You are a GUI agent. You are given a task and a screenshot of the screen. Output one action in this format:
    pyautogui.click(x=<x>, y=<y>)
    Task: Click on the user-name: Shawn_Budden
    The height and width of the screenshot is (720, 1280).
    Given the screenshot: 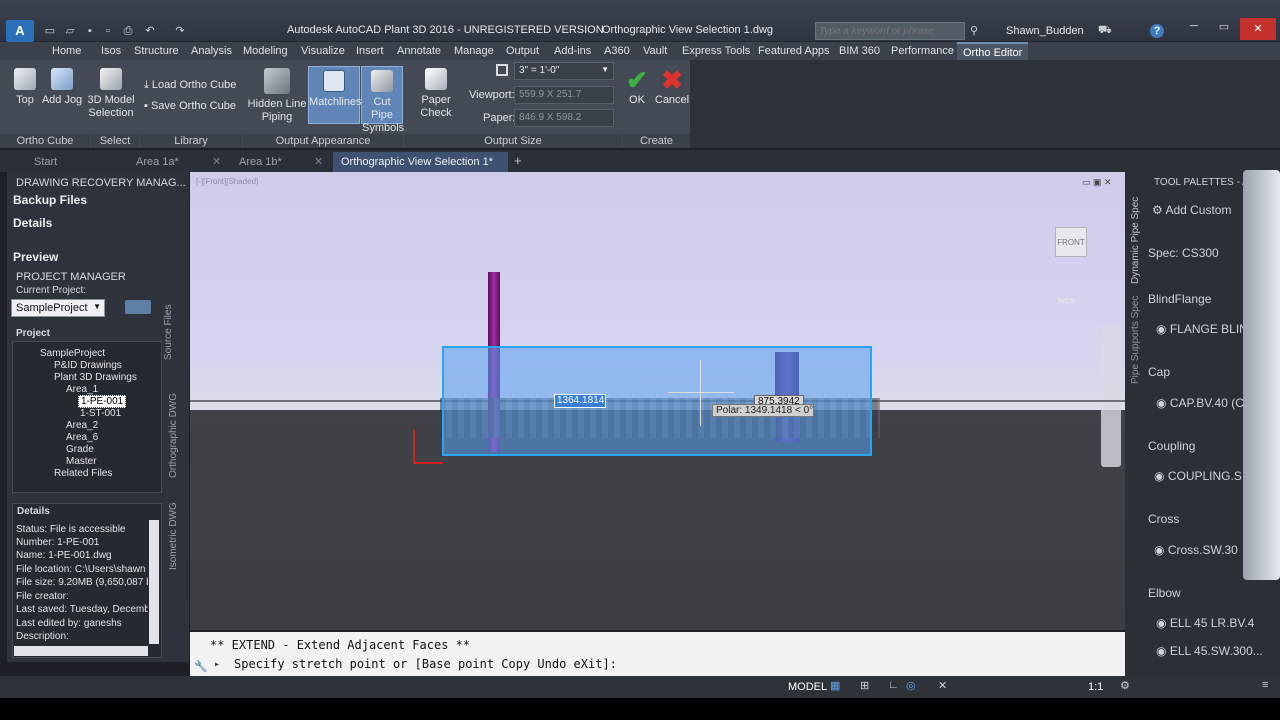 What is the action you would take?
    pyautogui.click(x=1045, y=31)
    